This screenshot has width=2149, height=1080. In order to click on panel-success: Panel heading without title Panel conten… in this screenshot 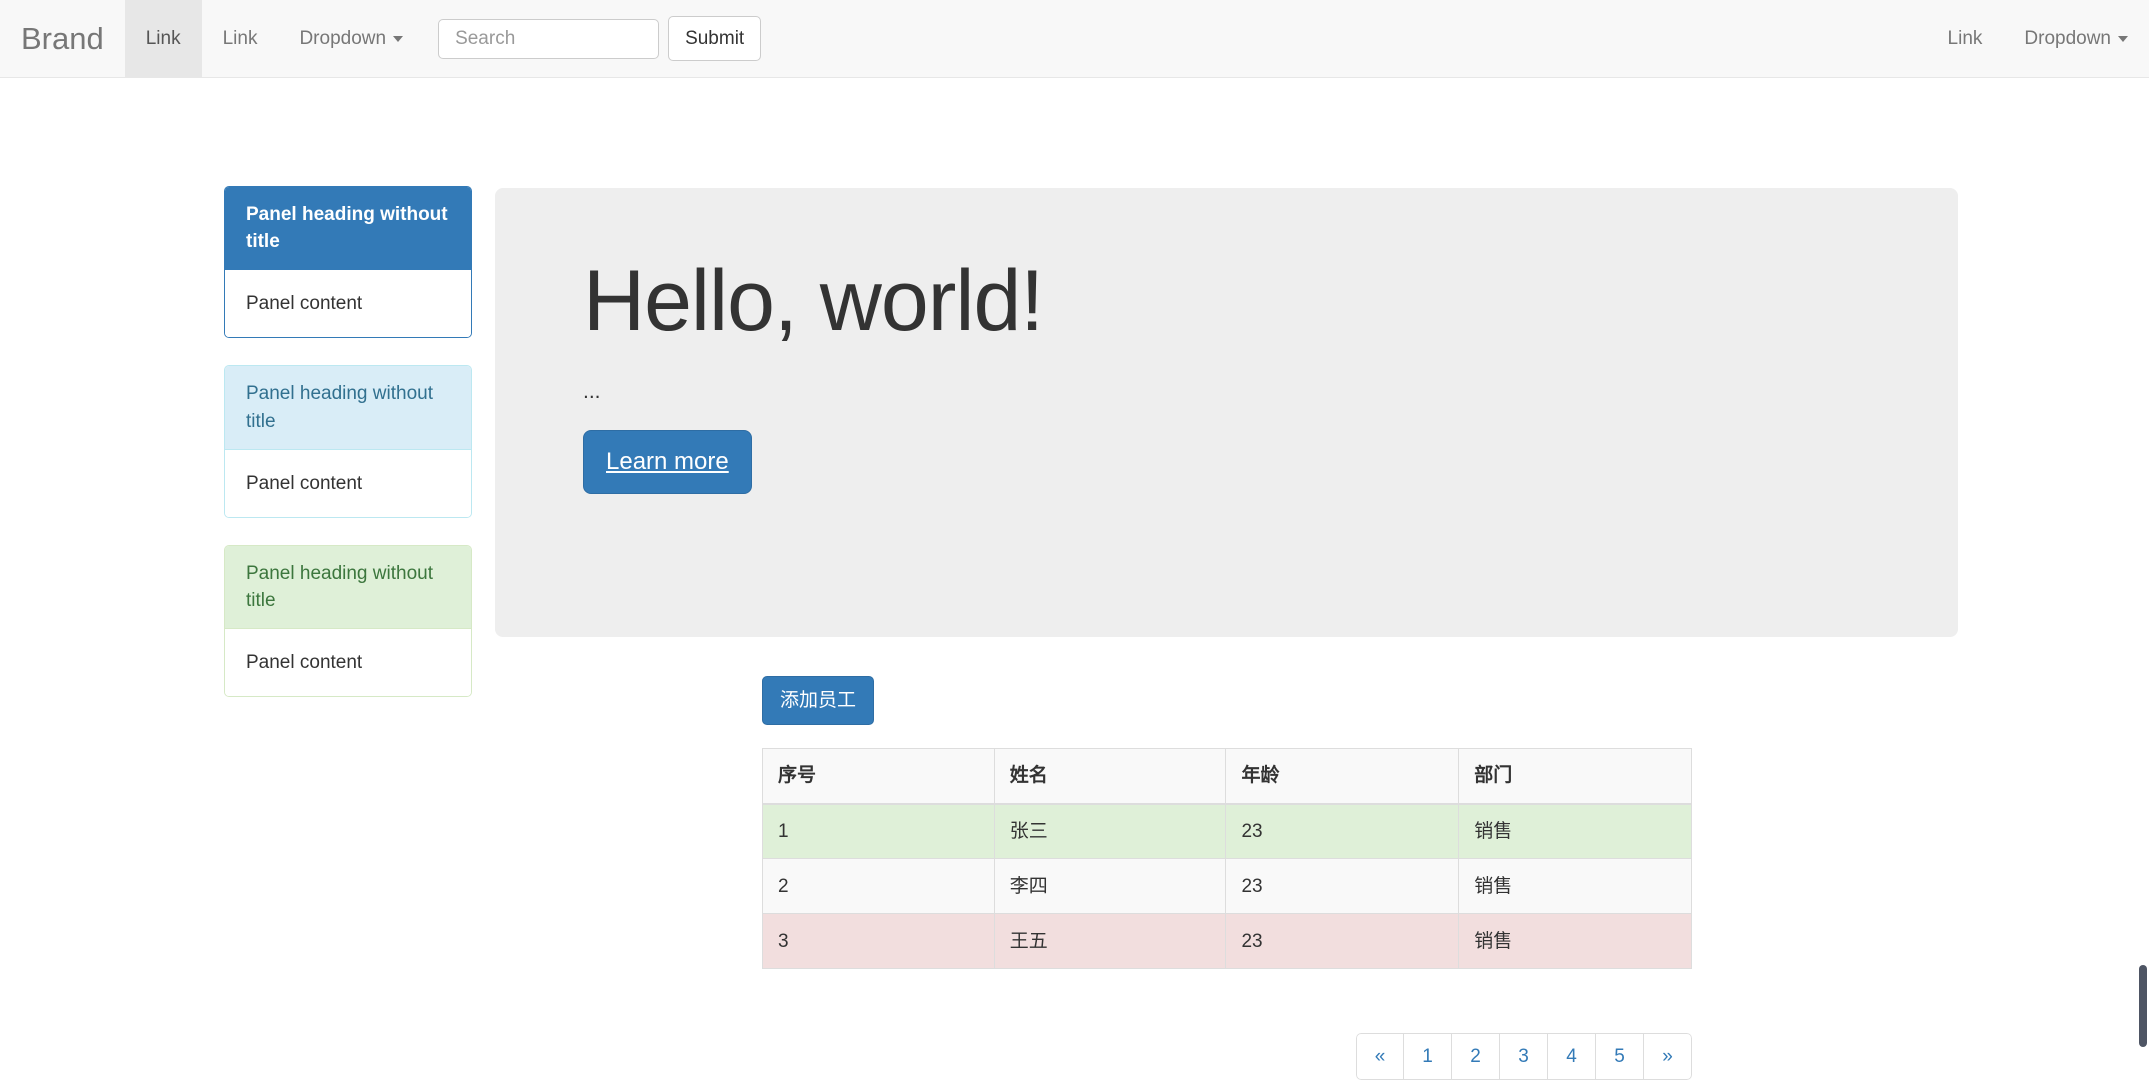, I will do `click(348, 621)`.